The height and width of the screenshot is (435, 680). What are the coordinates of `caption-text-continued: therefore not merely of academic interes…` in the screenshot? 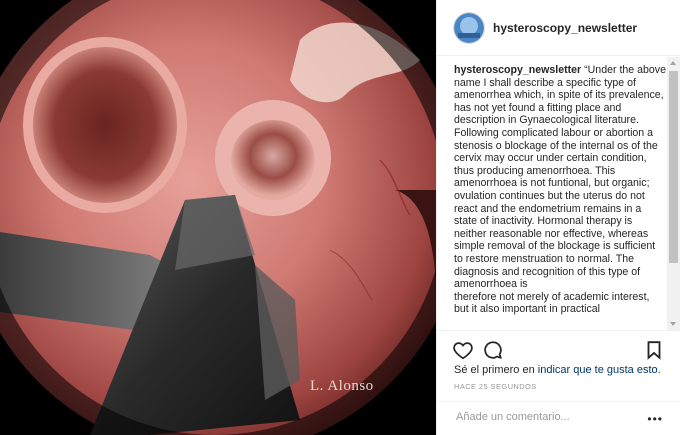 It's located at (552, 303).